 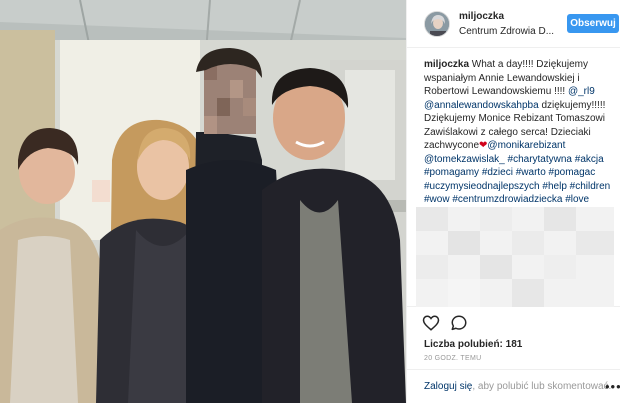 I want to click on avatar-image, so click(x=437, y=24).